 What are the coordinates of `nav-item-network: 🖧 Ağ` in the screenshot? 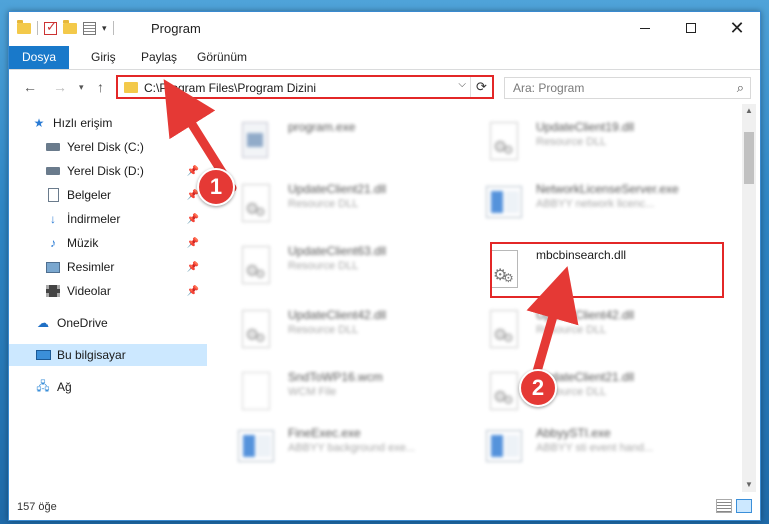 It's located at (108, 387).